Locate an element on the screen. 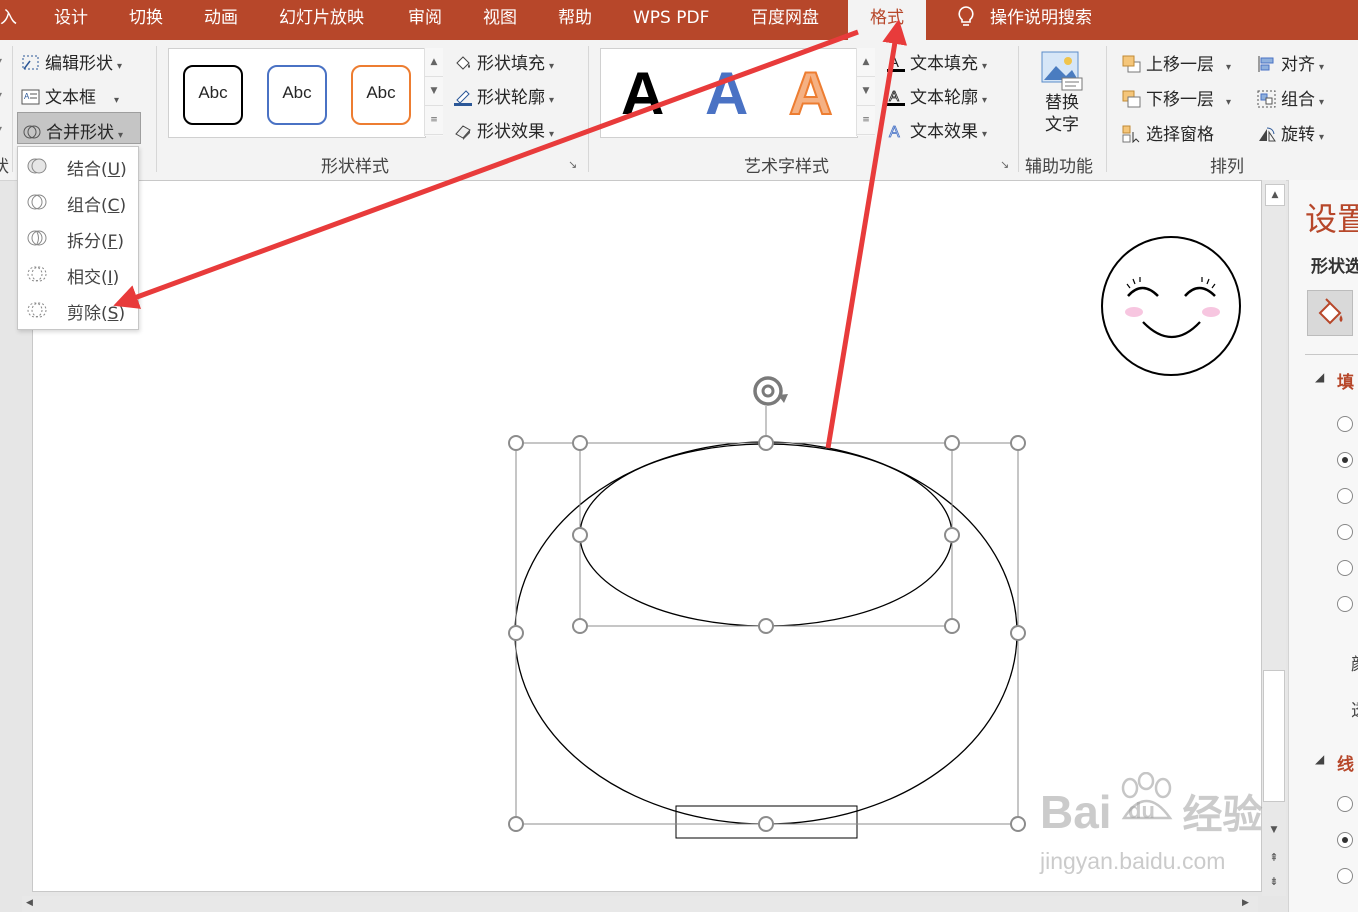 This screenshot has width=1358, height=912. tab-format: 格式 is located at coordinates (887, 20).